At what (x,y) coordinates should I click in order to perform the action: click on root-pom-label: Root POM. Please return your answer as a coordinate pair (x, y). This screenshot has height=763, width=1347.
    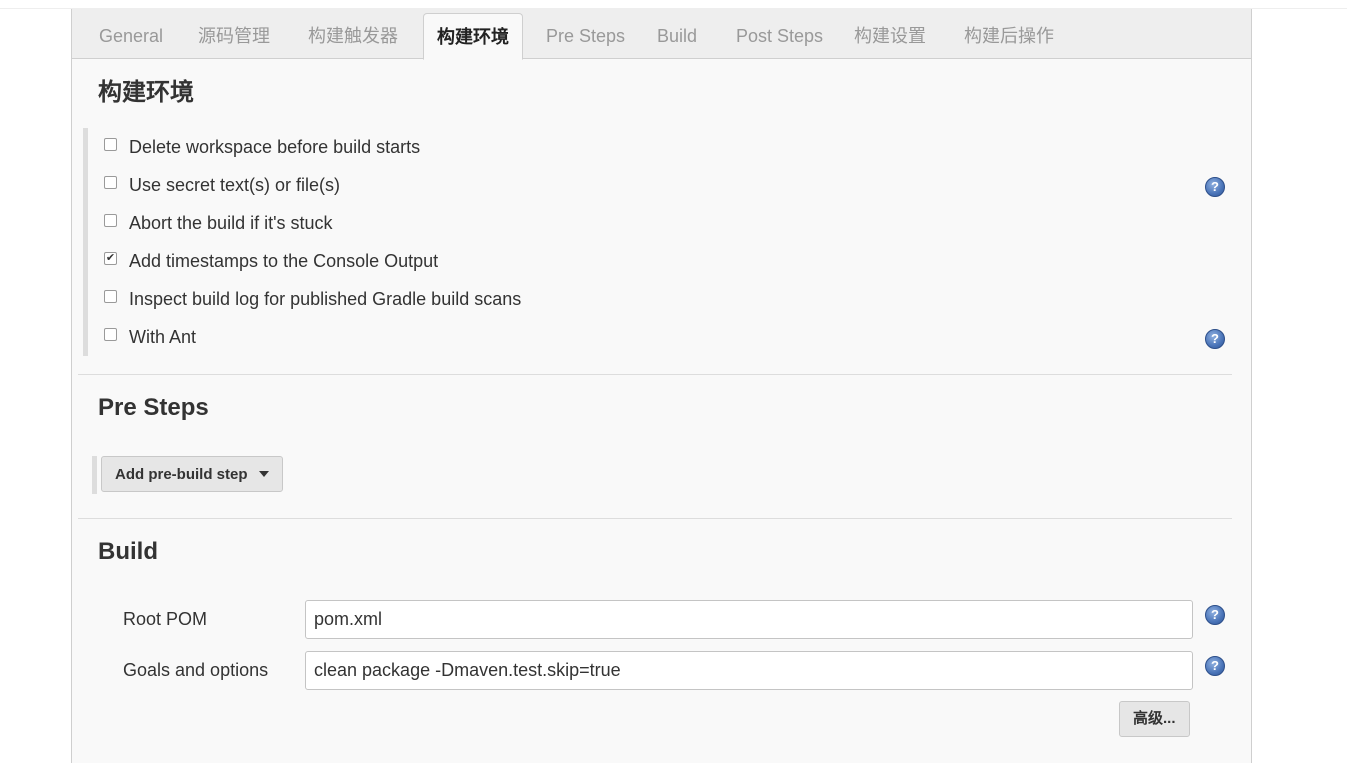
    Looking at the image, I should click on (165, 619).